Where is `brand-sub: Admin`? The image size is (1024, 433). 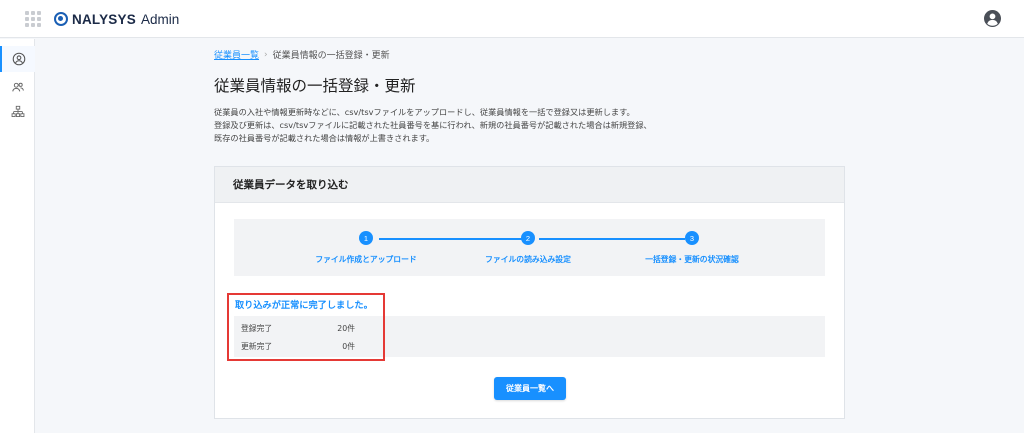 brand-sub: Admin is located at coordinates (160, 19).